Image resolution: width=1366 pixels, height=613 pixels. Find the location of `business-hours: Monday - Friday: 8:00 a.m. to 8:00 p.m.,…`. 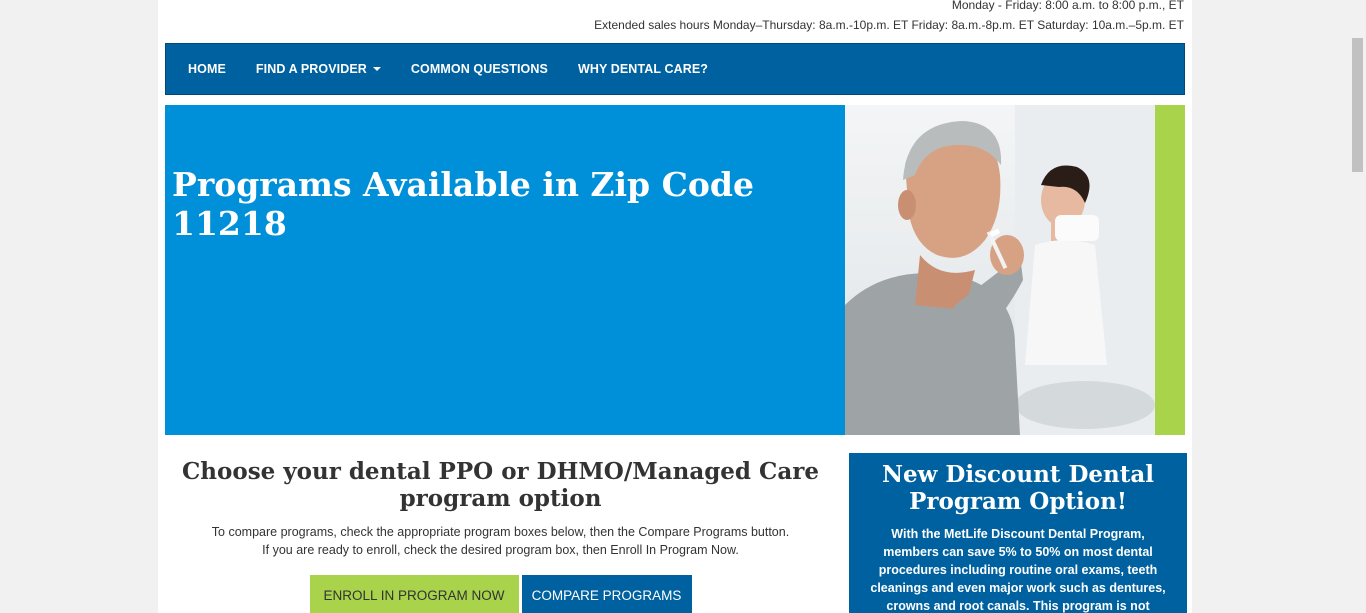

business-hours: Monday - Friday: 8:00 a.m. to 8:00 p.m.,… is located at coordinates (1067, 6).